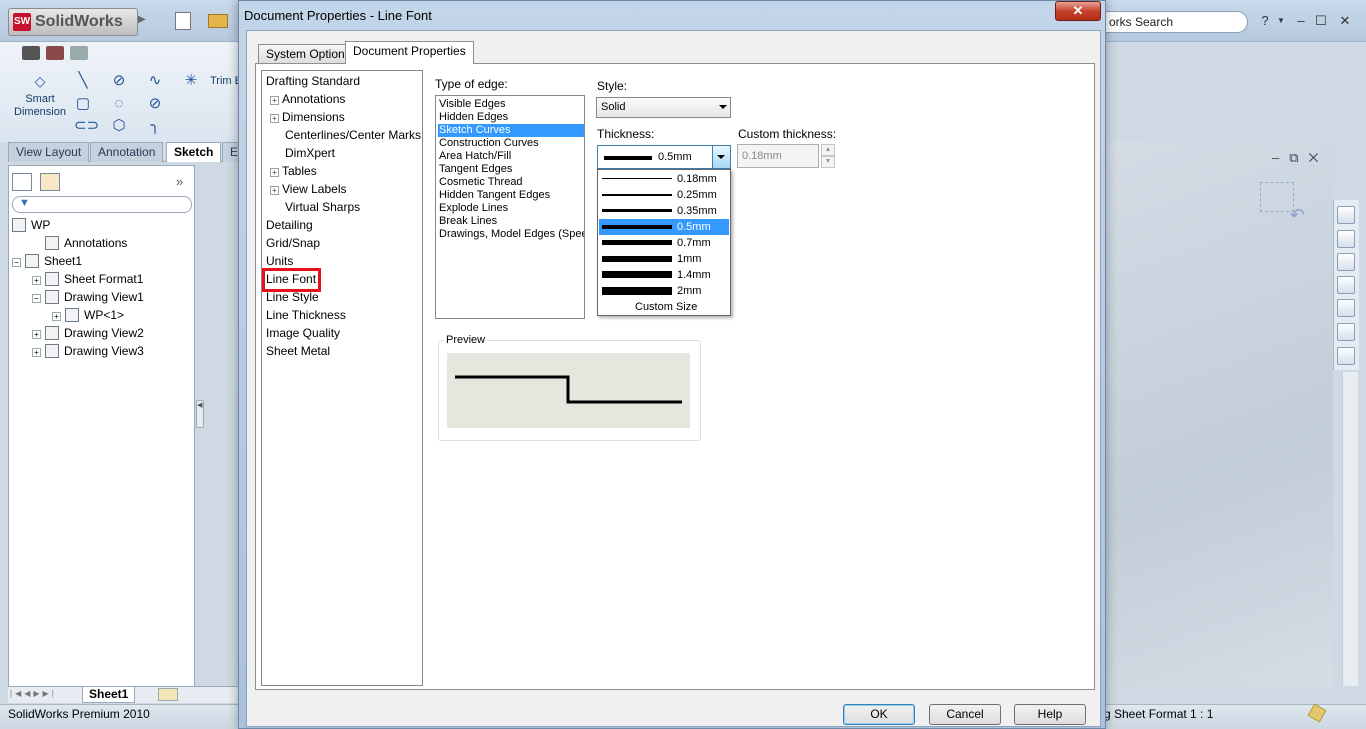 This screenshot has width=1366, height=729. I want to click on edge-type-item: Area Hatch/Fill, so click(511, 156).